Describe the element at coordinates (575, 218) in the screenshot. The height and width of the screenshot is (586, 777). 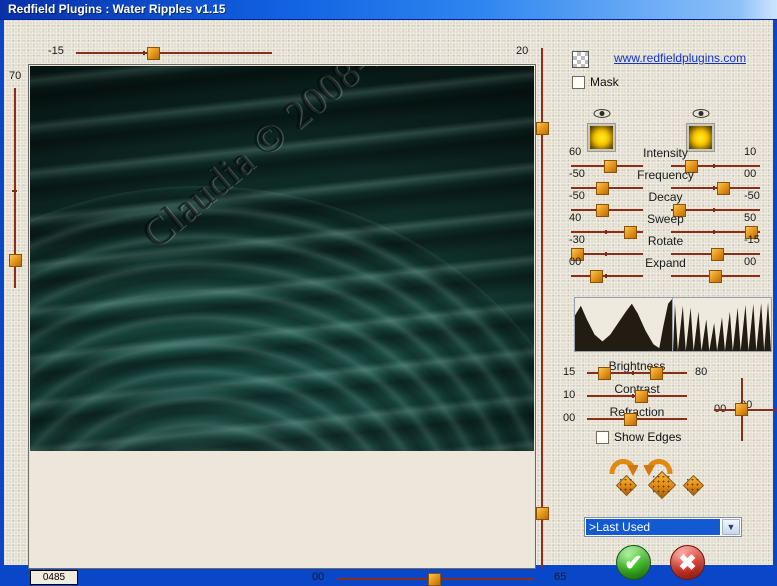
I see `sweep-left-value: 40` at that location.